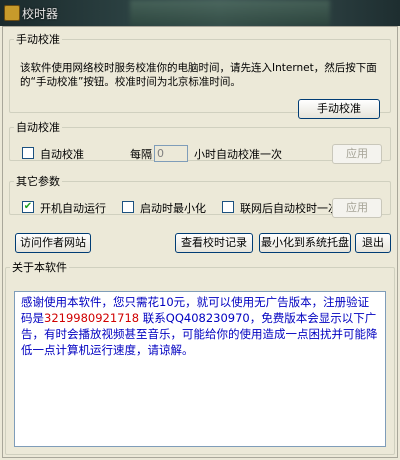 The height and width of the screenshot is (460, 400). I want to click on visit-author-site-button: 访问作者网站, so click(53, 243).